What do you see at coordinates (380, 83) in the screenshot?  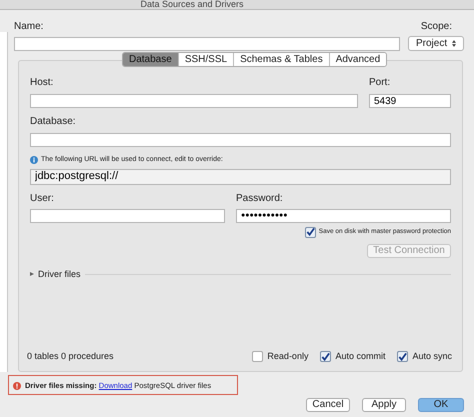 I see `field-label: Port:` at bounding box center [380, 83].